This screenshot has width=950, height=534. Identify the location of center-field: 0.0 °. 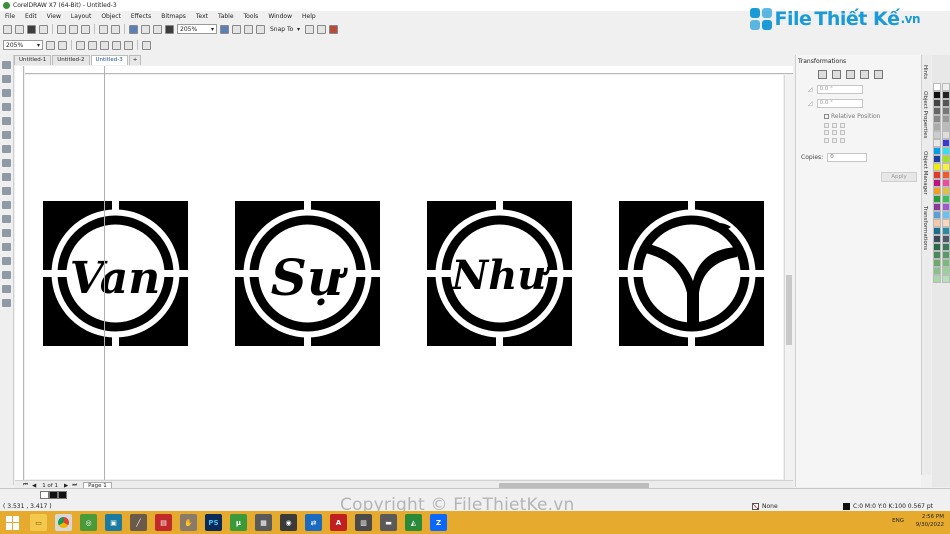
(839, 103).